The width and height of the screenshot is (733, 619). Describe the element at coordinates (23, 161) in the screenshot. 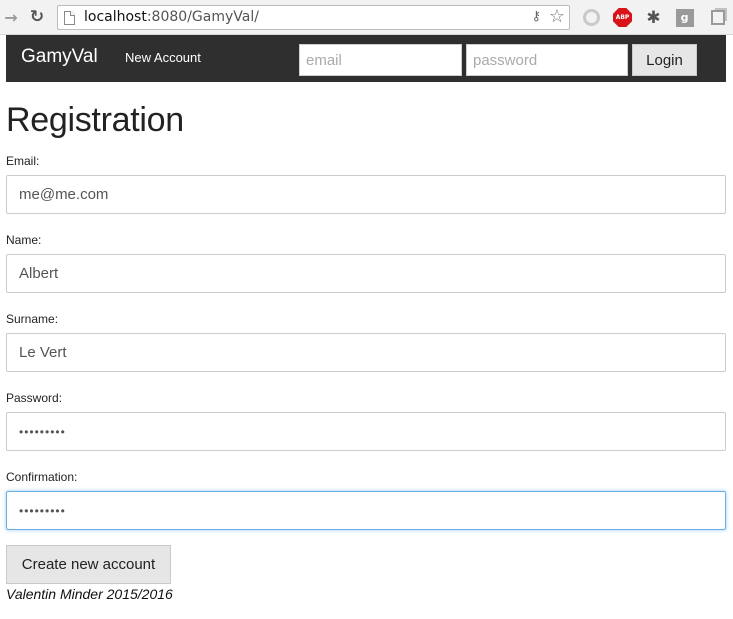

I see `email-label: Email:` at that location.